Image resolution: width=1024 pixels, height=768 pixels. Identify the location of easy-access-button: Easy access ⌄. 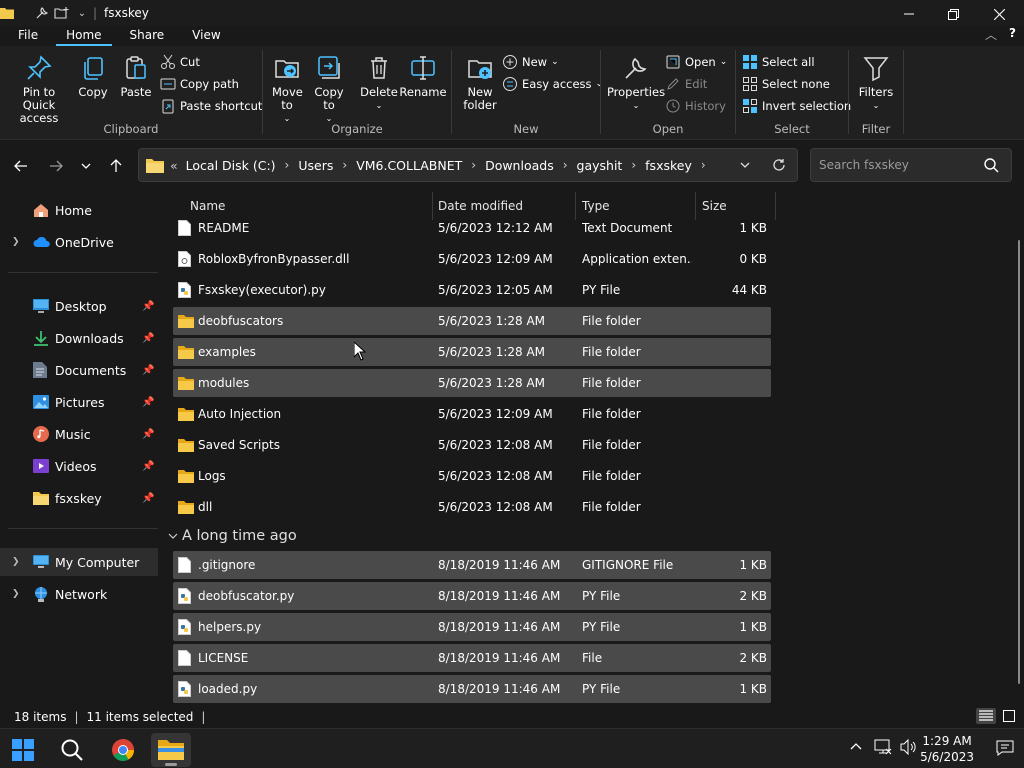
(552, 84).